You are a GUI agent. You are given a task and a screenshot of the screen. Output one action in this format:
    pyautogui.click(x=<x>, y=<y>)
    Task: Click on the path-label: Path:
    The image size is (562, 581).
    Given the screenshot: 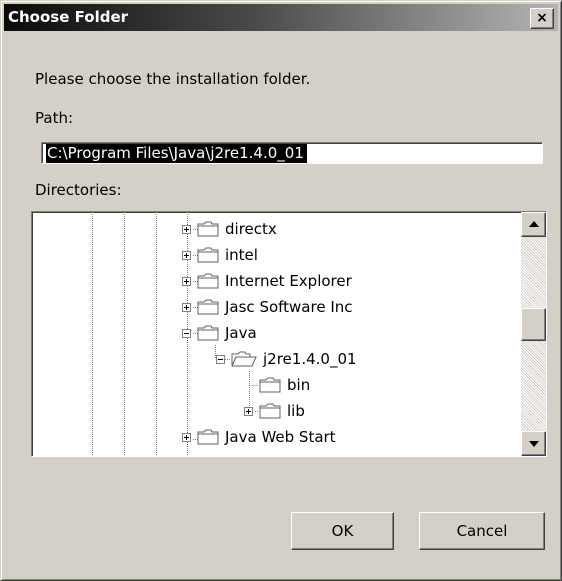 What is the action you would take?
    pyautogui.click(x=54, y=118)
    